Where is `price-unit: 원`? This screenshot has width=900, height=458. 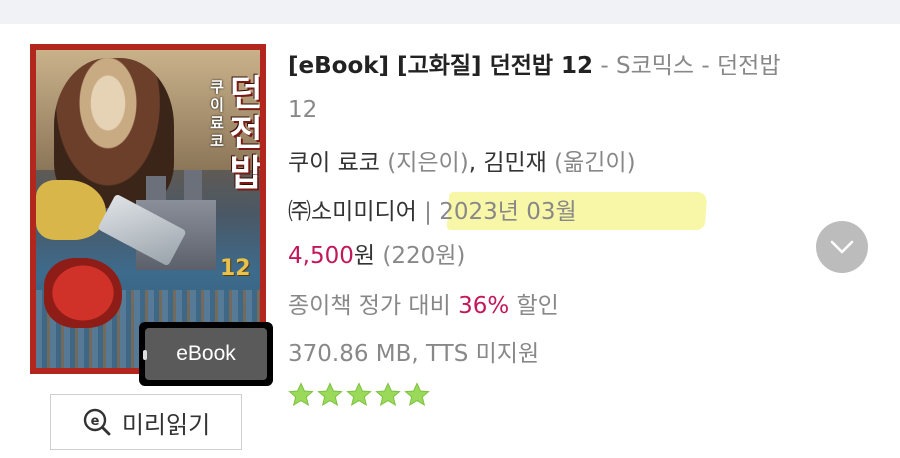 price-unit: 원 is located at coordinates (364, 256).